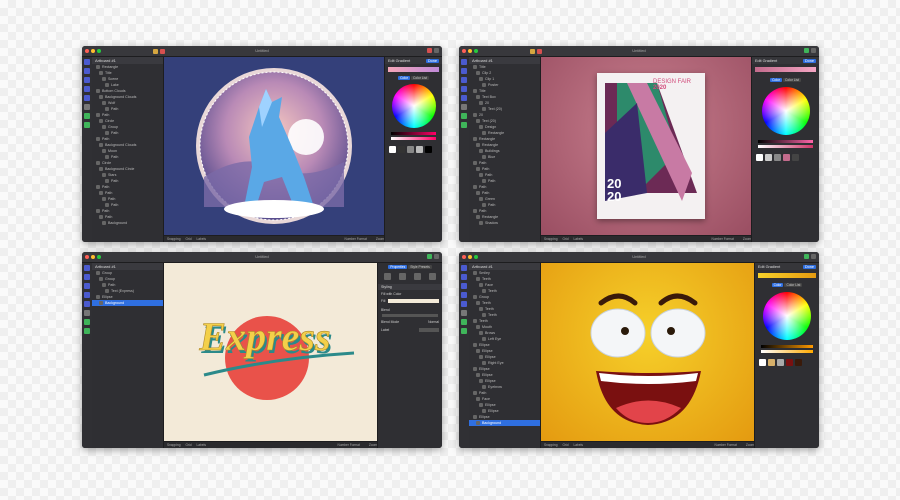 This screenshot has width=900, height=500. Describe the element at coordinates (387, 276) in the screenshot. I see `style-fill-icon` at that location.